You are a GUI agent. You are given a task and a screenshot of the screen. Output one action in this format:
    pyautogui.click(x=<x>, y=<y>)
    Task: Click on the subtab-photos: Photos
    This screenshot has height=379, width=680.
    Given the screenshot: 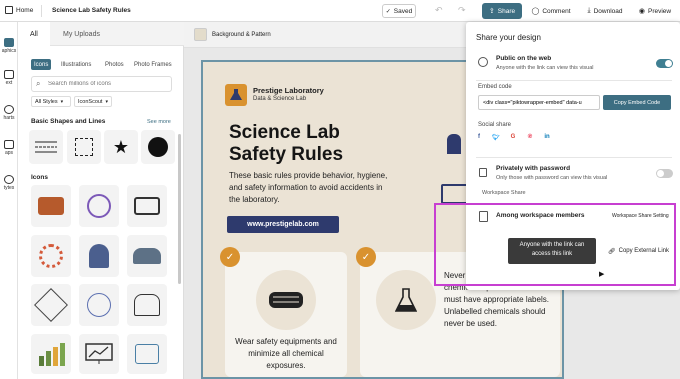 What is the action you would take?
    pyautogui.click(x=114, y=64)
    